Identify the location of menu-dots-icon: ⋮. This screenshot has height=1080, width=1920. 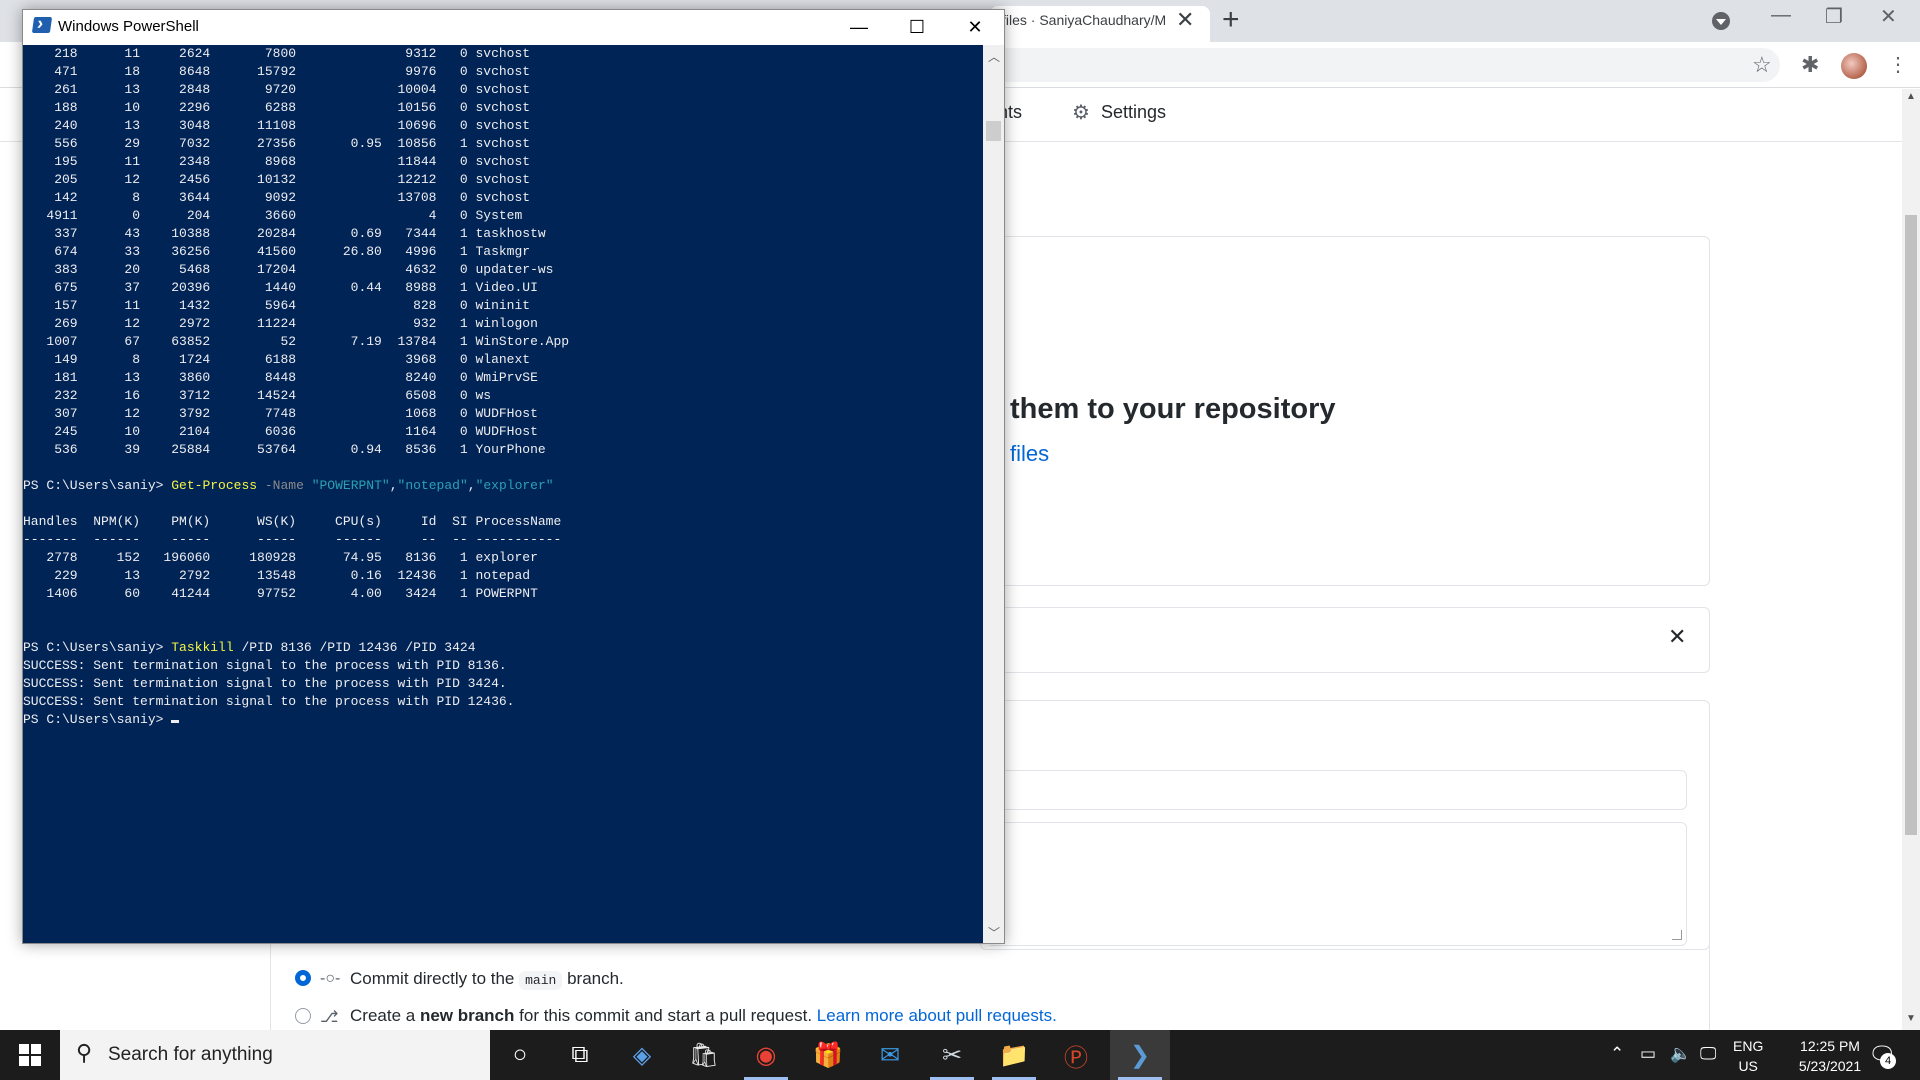
(1898, 64).